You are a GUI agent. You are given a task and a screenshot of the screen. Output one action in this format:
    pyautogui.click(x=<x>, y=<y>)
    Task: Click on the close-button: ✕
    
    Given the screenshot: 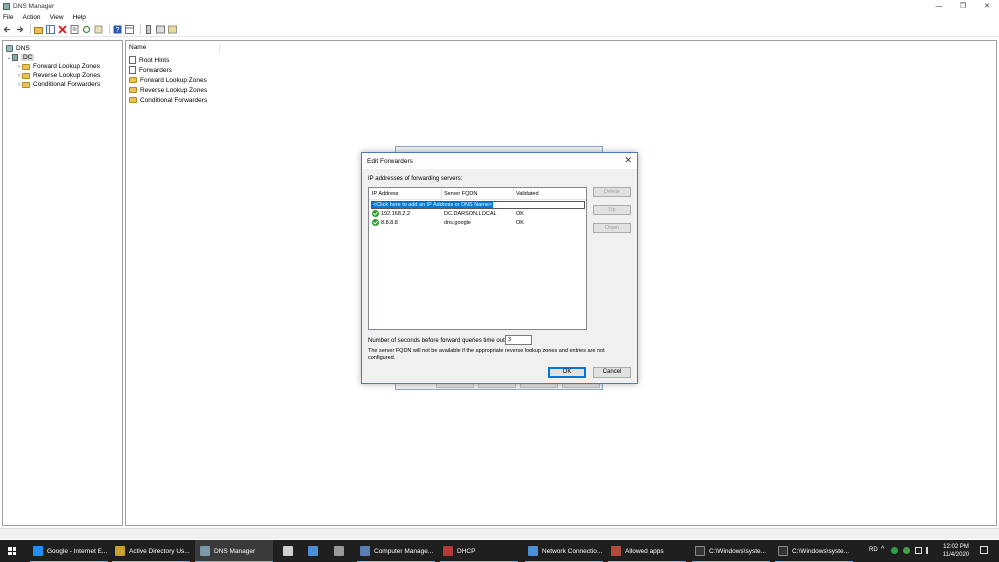 What is the action you would take?
    pyautogui.click(x=987, y=6)
    